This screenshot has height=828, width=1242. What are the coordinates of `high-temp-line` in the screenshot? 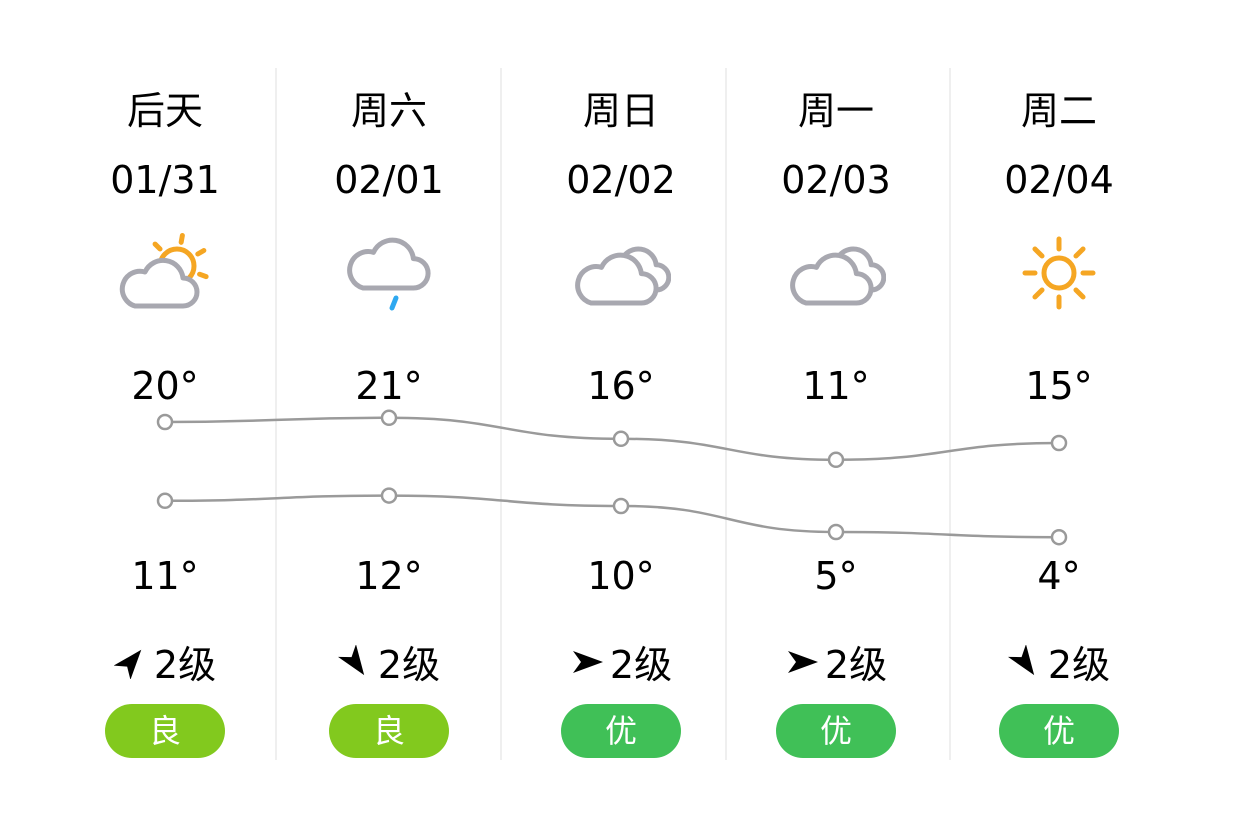 It's located at (612, 439).